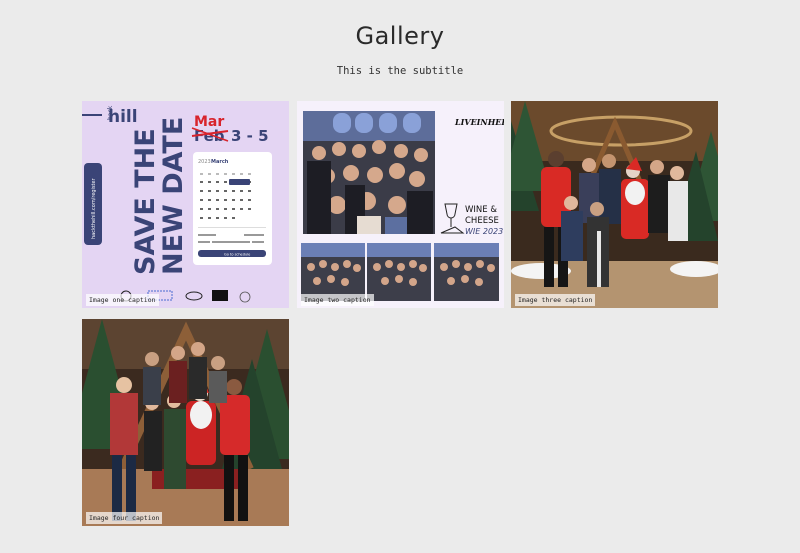 Image resolution: width=800 pixels, height=553 pixels. Describe the element at coordinates (400, 36) in the screenshot. I see `page-title: Gallery` at that location.